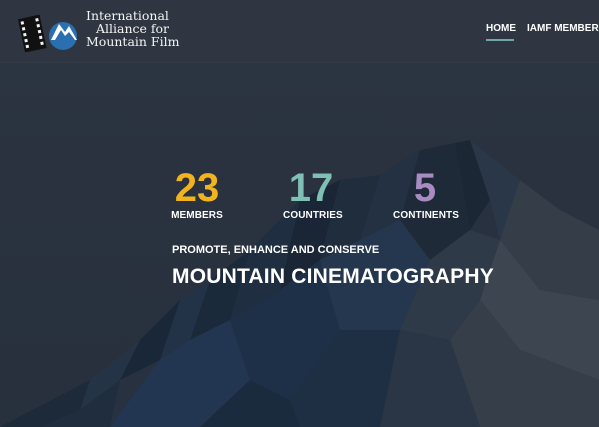 The width and height of the screenshot is (599, 427). I want to click on active-nav-indicator, so click(500, 40).